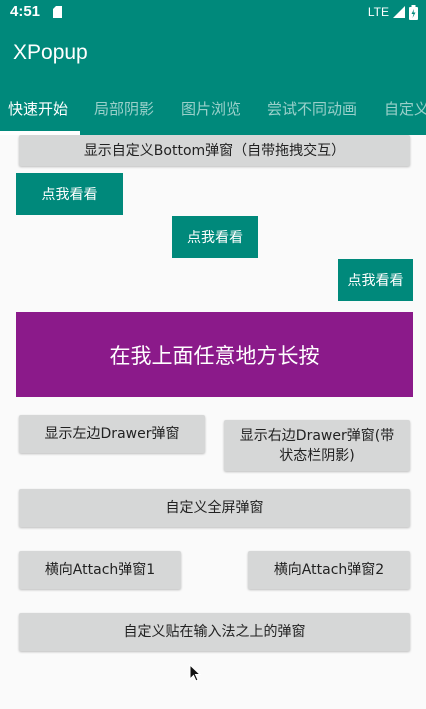  What do you see at coordinates (100, 570) in the screenshot?
I see `attach-popup-1-button: 横向Attach弹窗1` at bounding box center [100, 570].